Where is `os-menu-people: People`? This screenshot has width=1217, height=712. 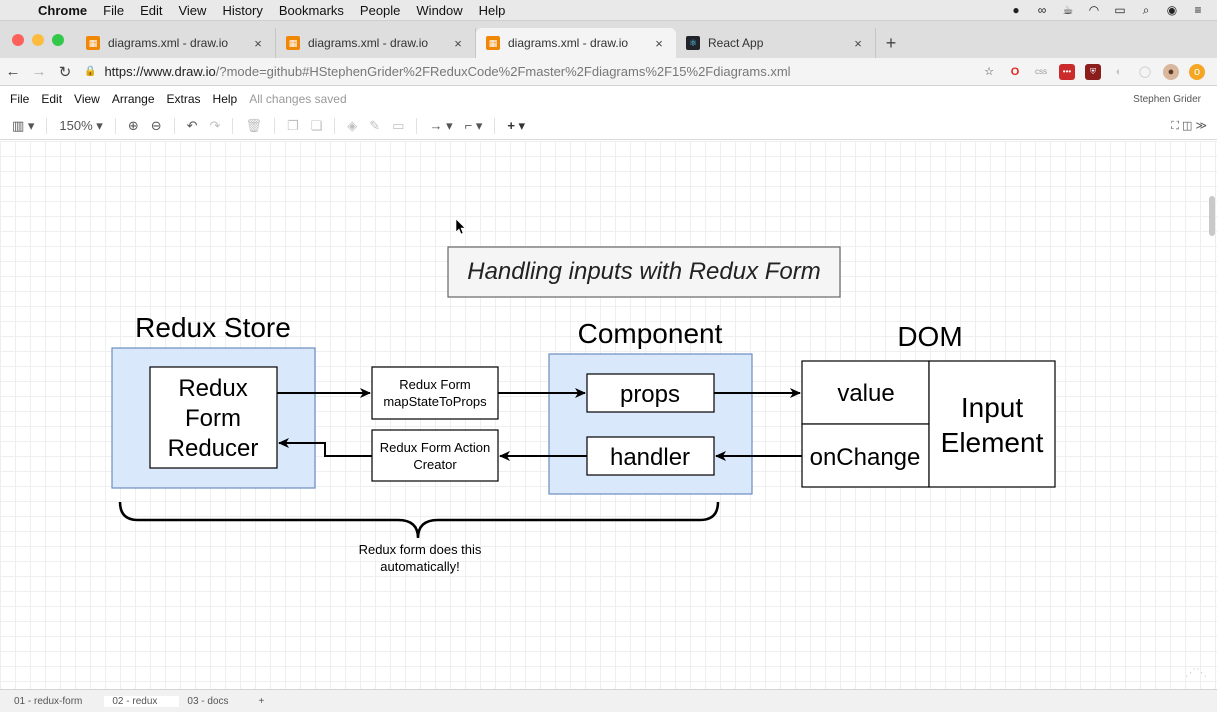
os-menu-people: People is located at coordinates (380, 10).